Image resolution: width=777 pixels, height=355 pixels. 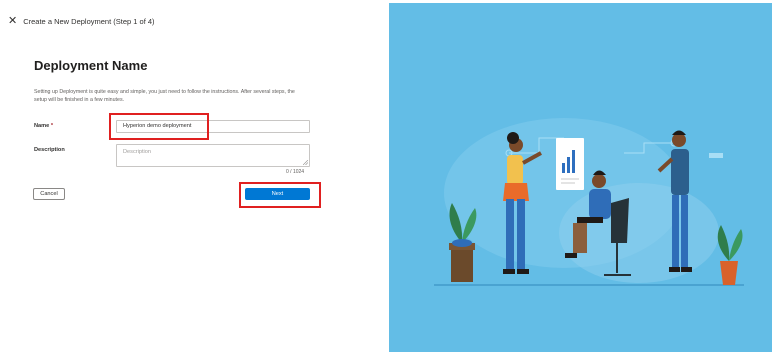 I want to click on description-textarea: Description, so click(x=213, y=155).